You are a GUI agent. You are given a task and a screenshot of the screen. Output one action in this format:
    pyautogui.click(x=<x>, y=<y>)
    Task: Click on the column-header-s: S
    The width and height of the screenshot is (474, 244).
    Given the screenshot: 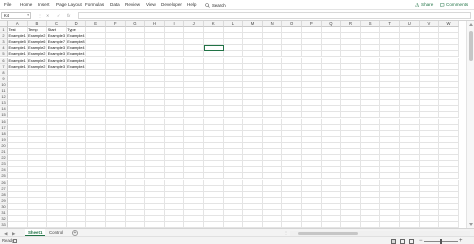 What is the action you would take?
    pyautogui.click(x=370, y=24)
    